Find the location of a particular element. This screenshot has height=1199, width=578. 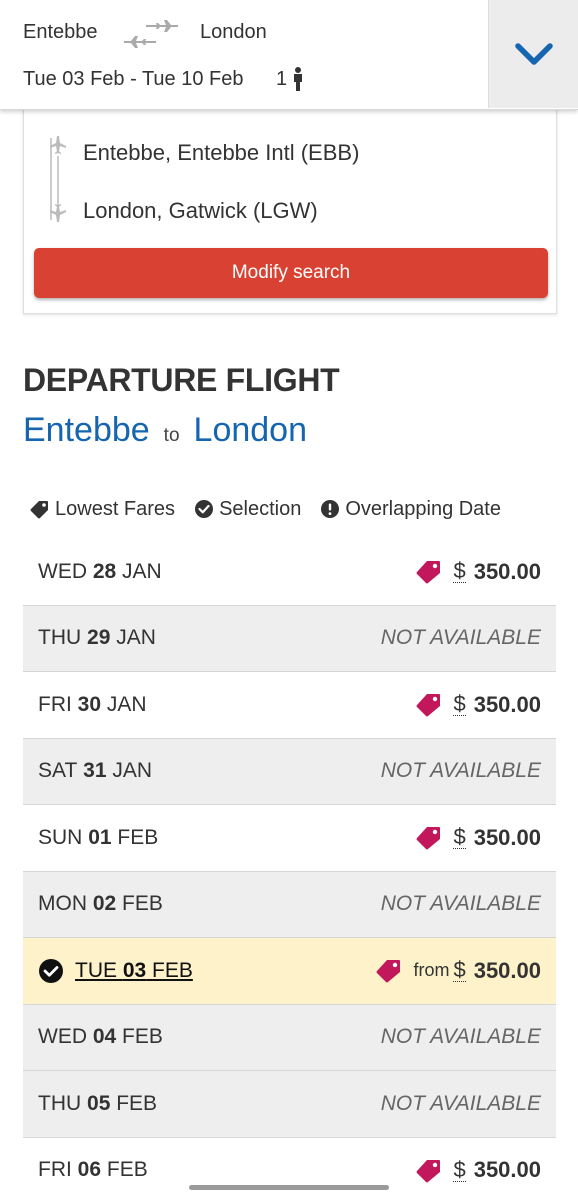

date-row: SAT 31 JAN NOT AVAILABLE is located at coordinates (289, 771).